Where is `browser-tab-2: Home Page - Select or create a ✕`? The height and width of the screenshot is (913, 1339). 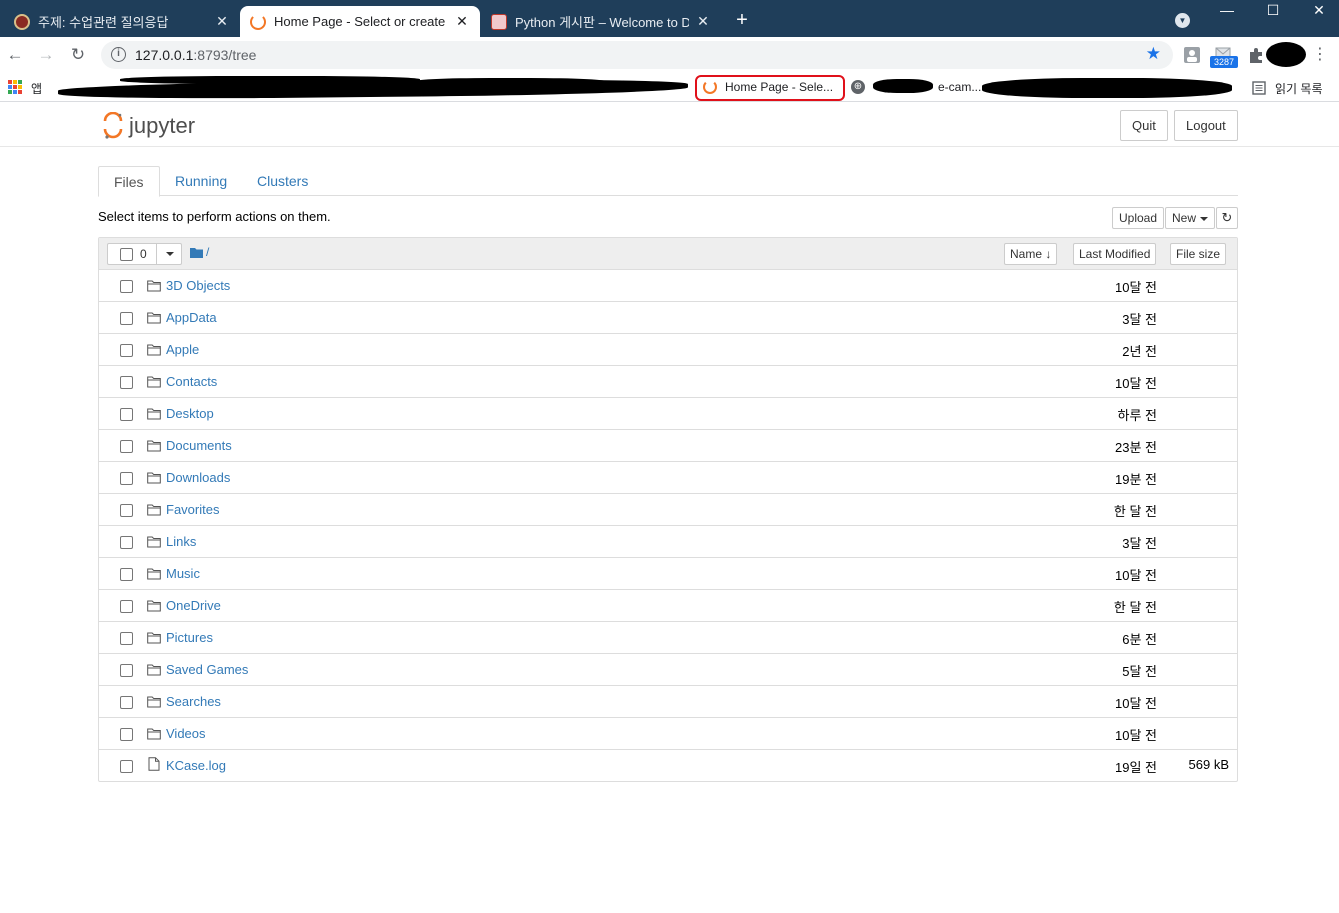
browser-tab-2: Home Page - Select or create a ✕ is located at coordinates (360, 21).